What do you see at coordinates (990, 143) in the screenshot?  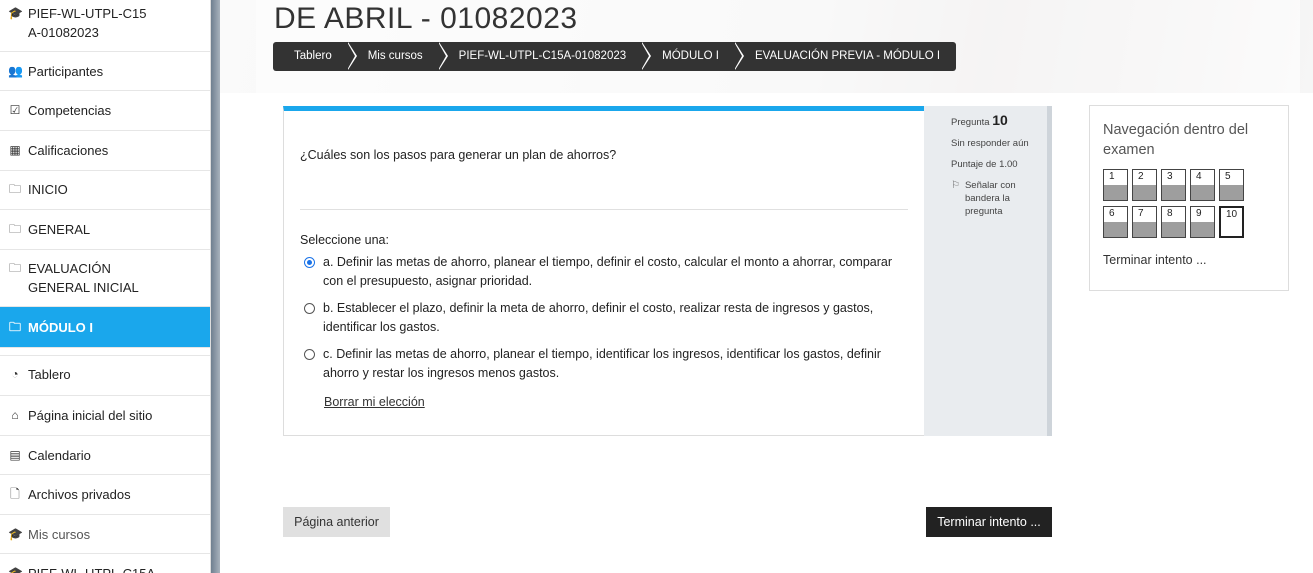 I see `question-status: Sin responder aún` at bounding box center [990, 143].